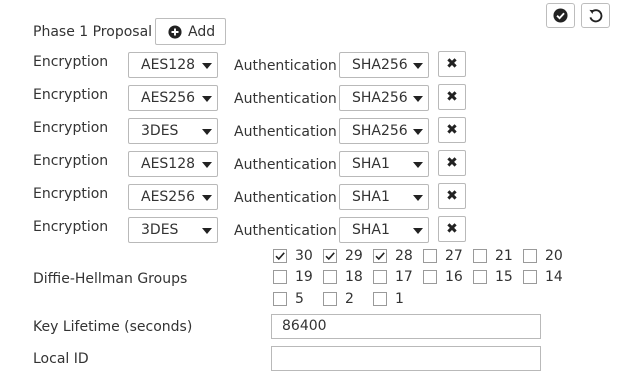  I want to click on revert-button, so click(595, 15).